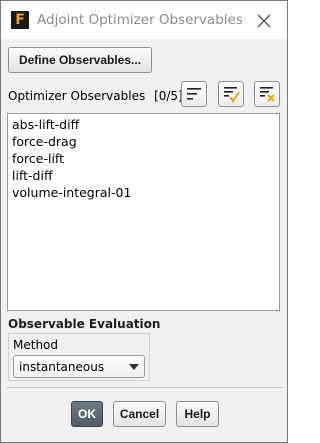 The height and width of the screenshot is (443, 320). I want to click on fluent-app-icon: F, so click(20, 20).